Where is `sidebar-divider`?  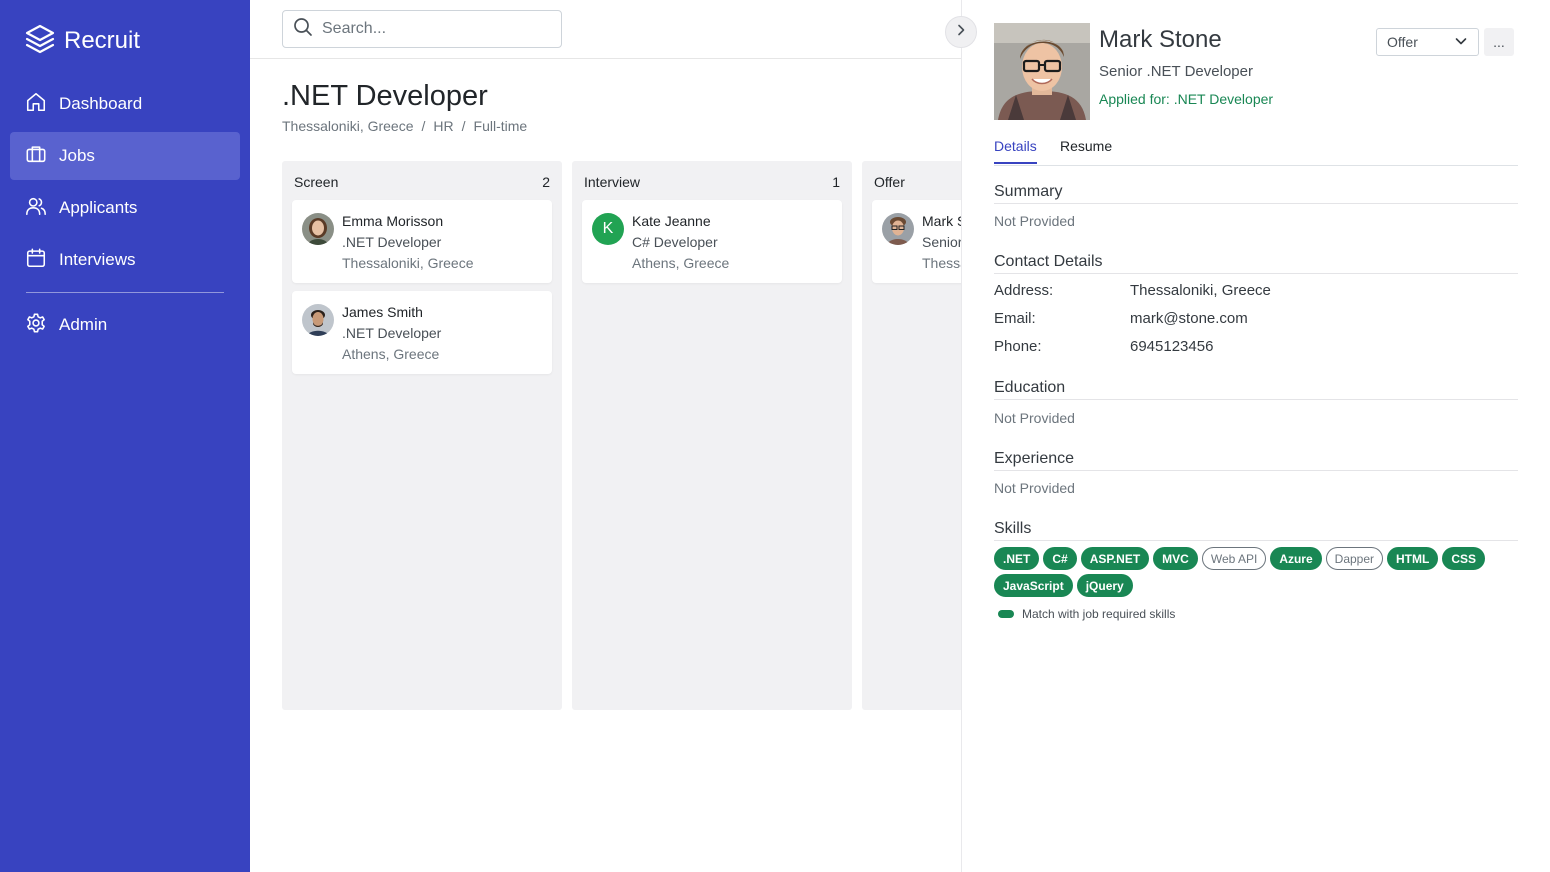
sidebar-divider is located at coordinates (125, 292).